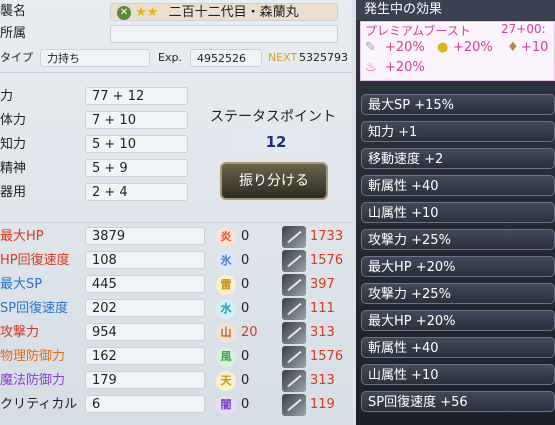  I want to click on fire-element-icon: 炎, so click(226, 237).